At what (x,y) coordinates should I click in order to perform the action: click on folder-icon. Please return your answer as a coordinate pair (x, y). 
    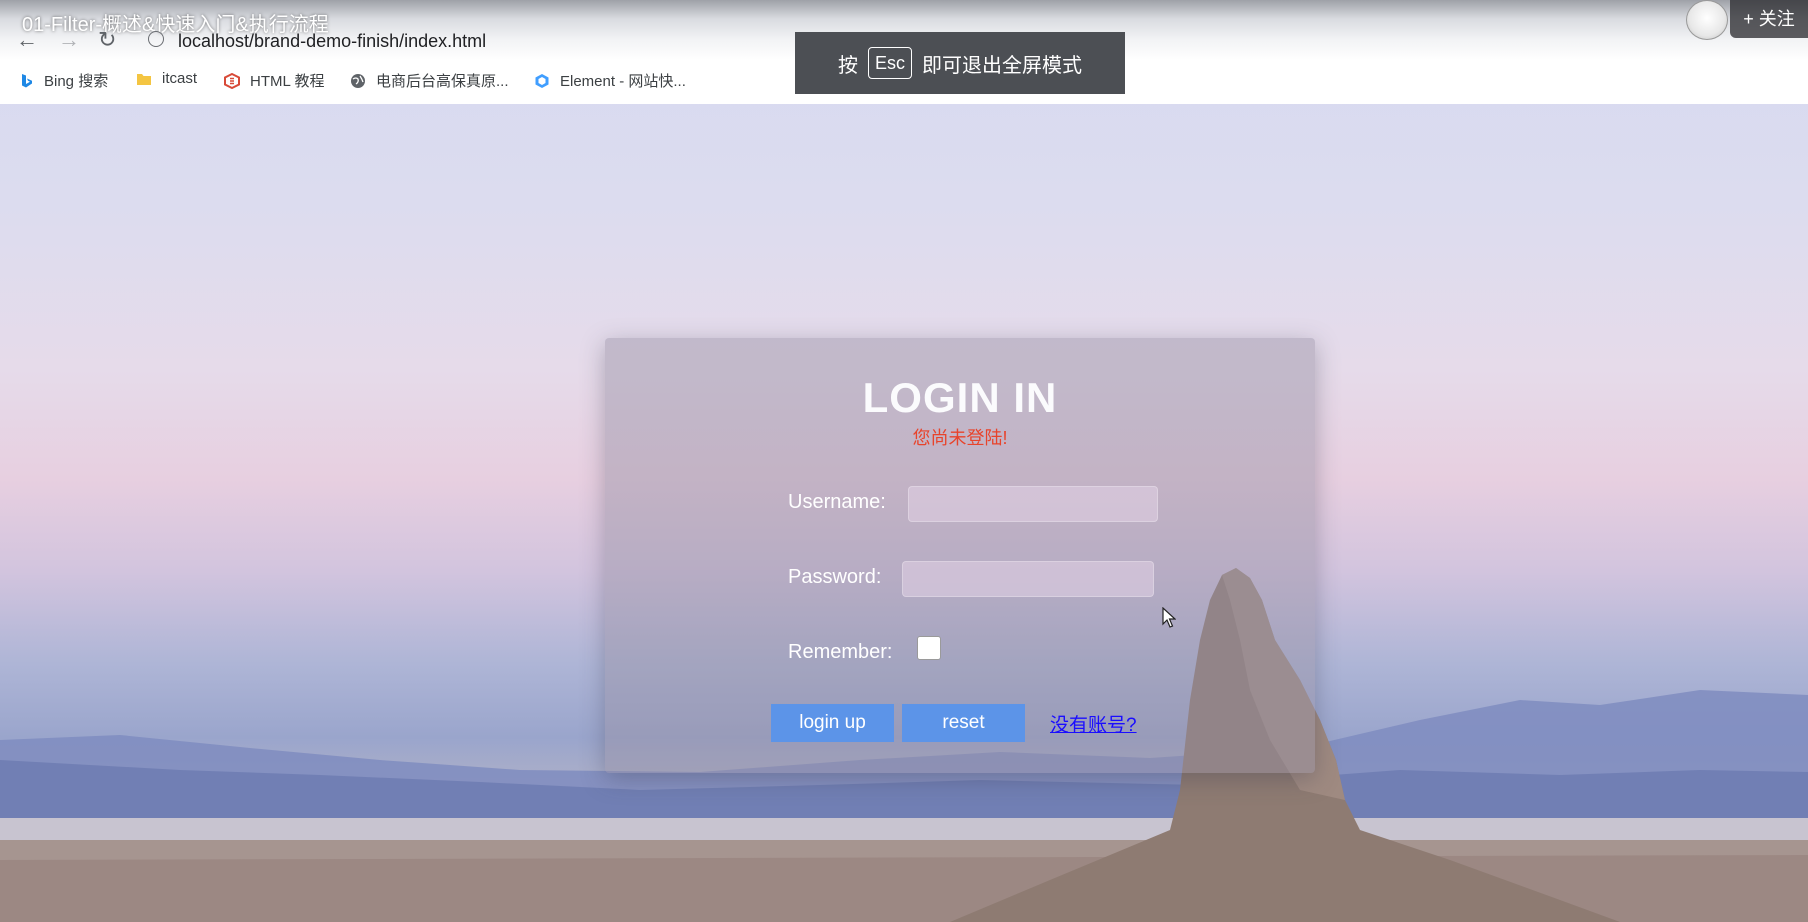
    Looking at the image, I should click on (144, 79).